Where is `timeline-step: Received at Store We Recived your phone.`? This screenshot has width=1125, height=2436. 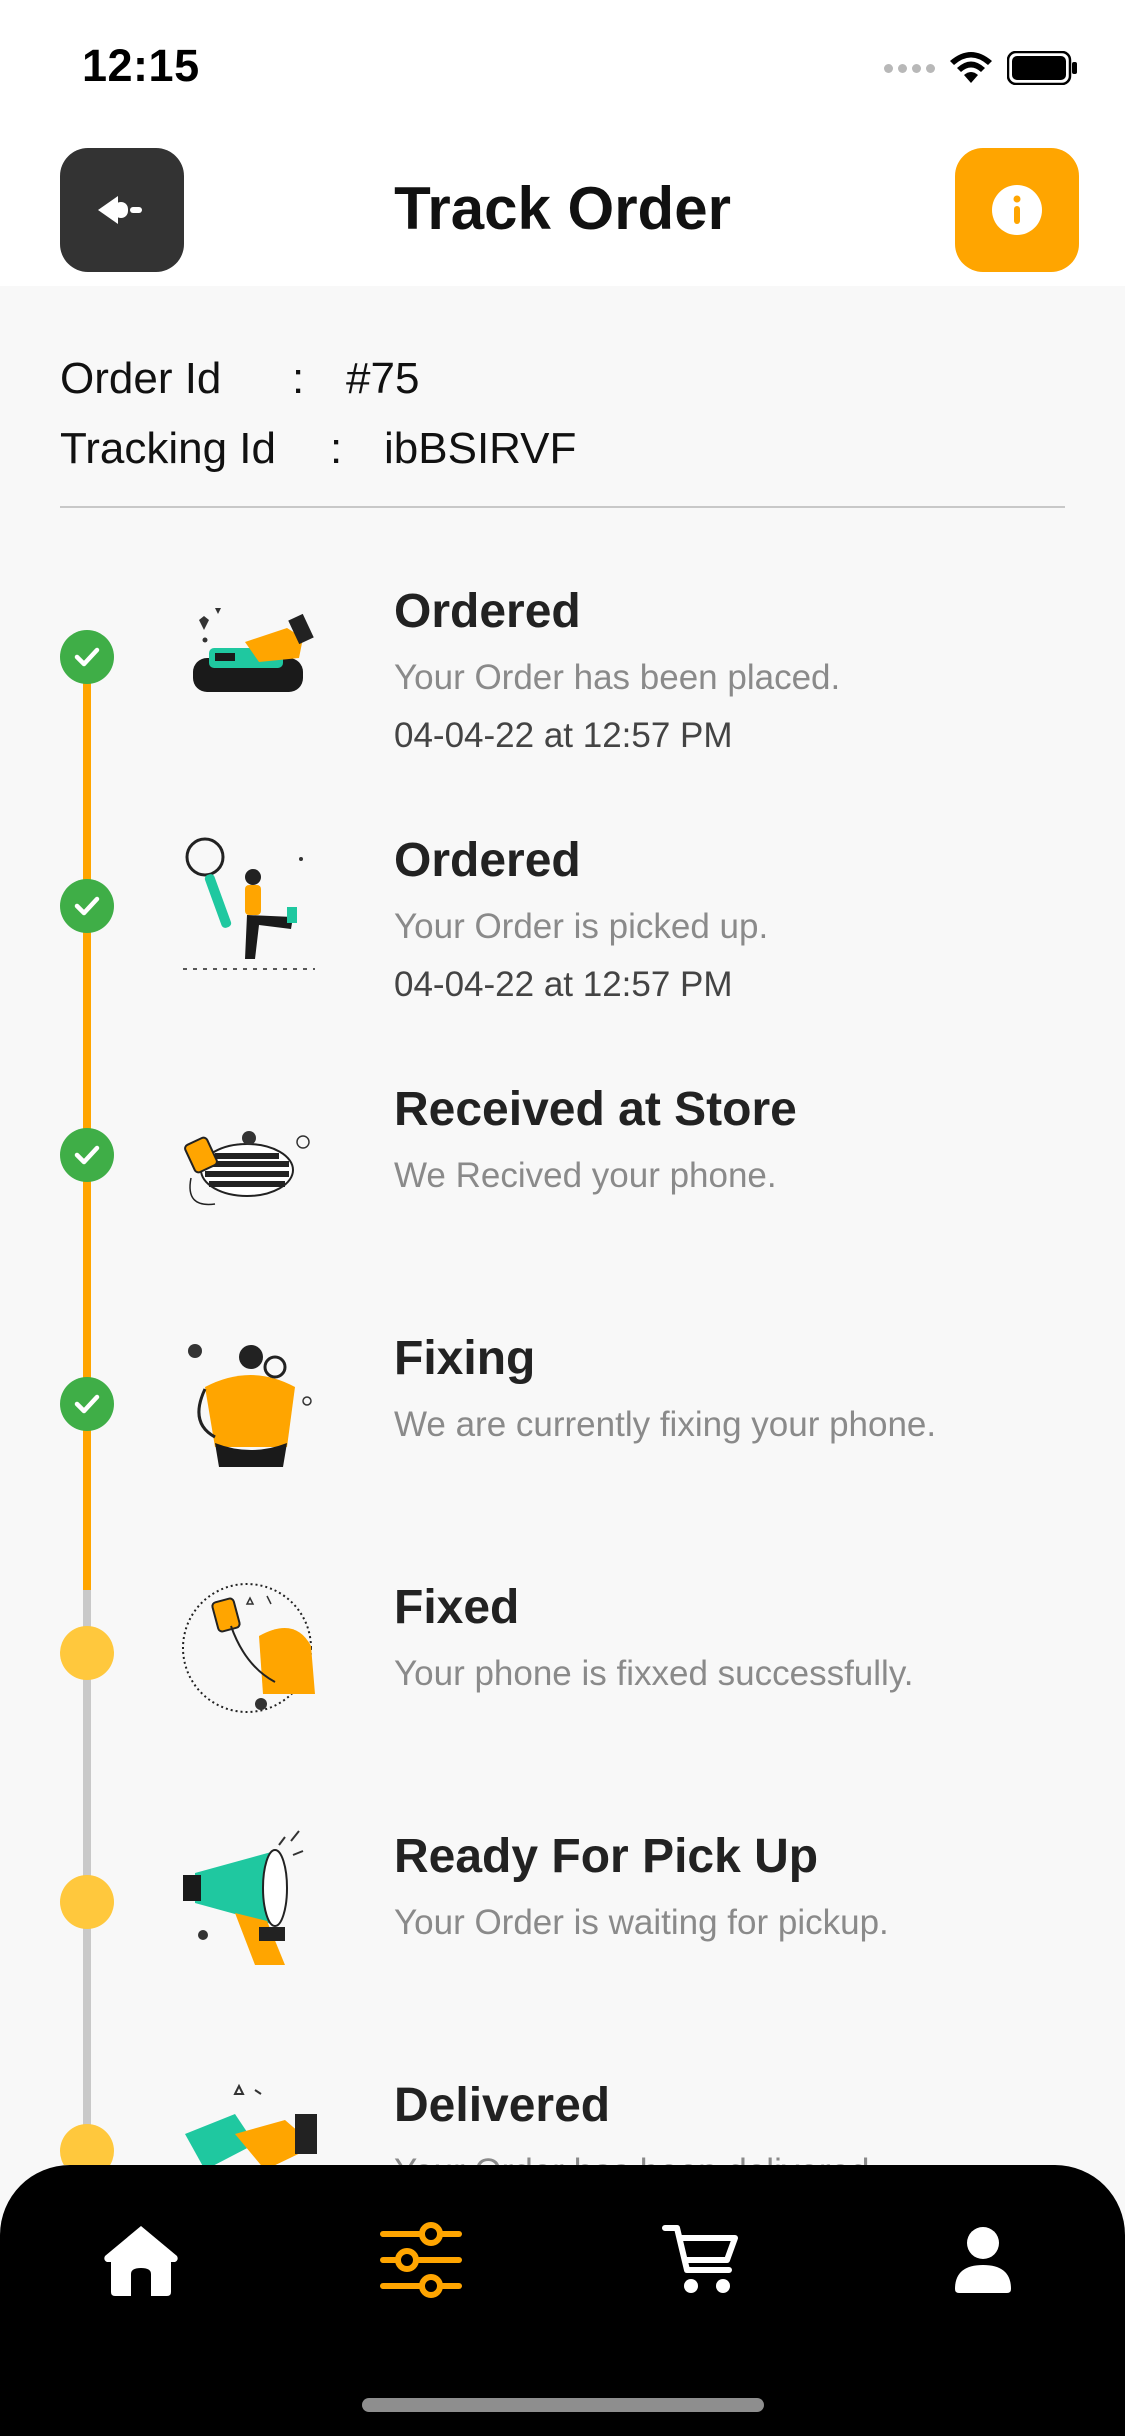
timeline-step: Received at Store We Recived your phone. is located at coordinates (562, 1182).